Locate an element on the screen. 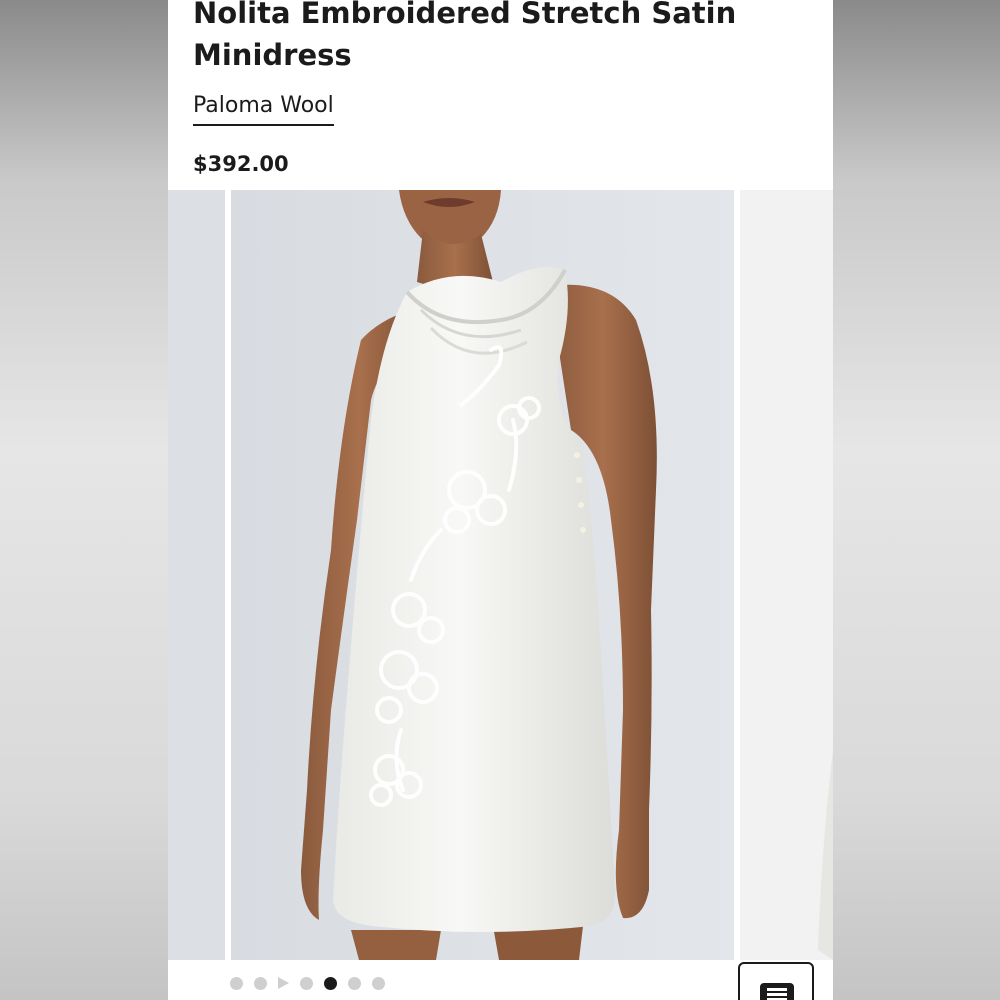 The height and width of the screenshot is (1000, 1000). carousel-indicators is located at coordinates (307, 983).